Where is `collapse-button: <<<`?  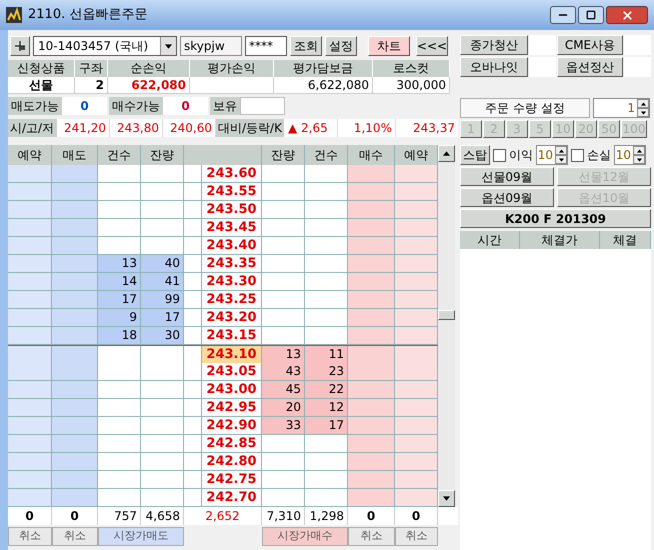 collapse-button: <<< is located at coordinates (432, 46).